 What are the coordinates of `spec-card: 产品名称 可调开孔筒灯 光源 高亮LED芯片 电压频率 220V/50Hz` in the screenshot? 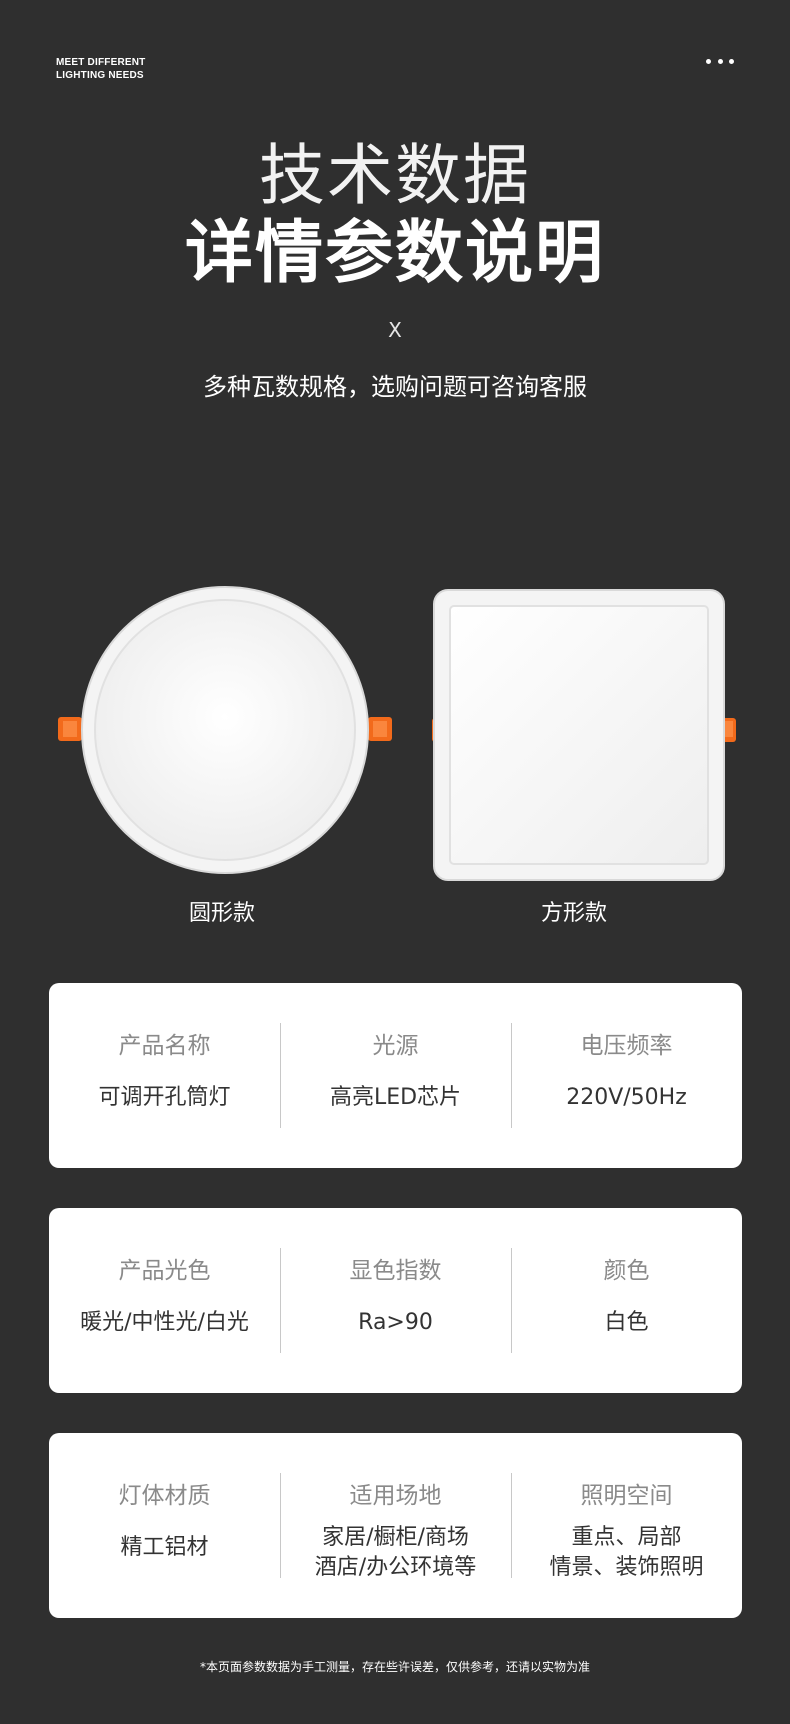 It's located at (395, 1075).